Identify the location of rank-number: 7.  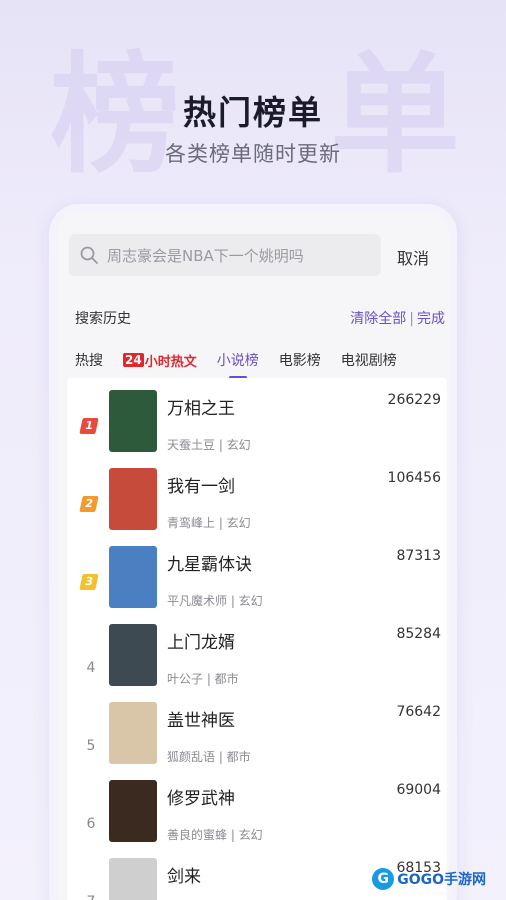
(91, 897).